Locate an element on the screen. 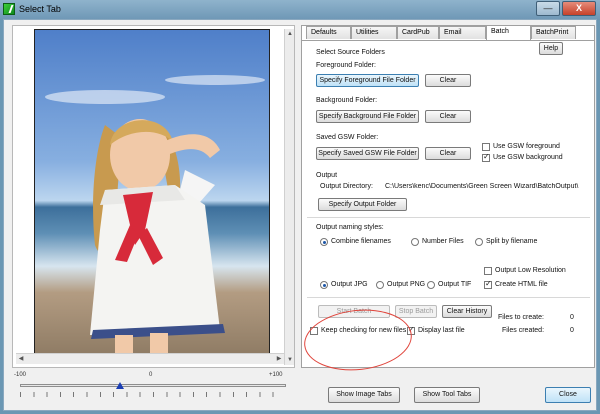  child-figure is located at coordinates (157, 238).